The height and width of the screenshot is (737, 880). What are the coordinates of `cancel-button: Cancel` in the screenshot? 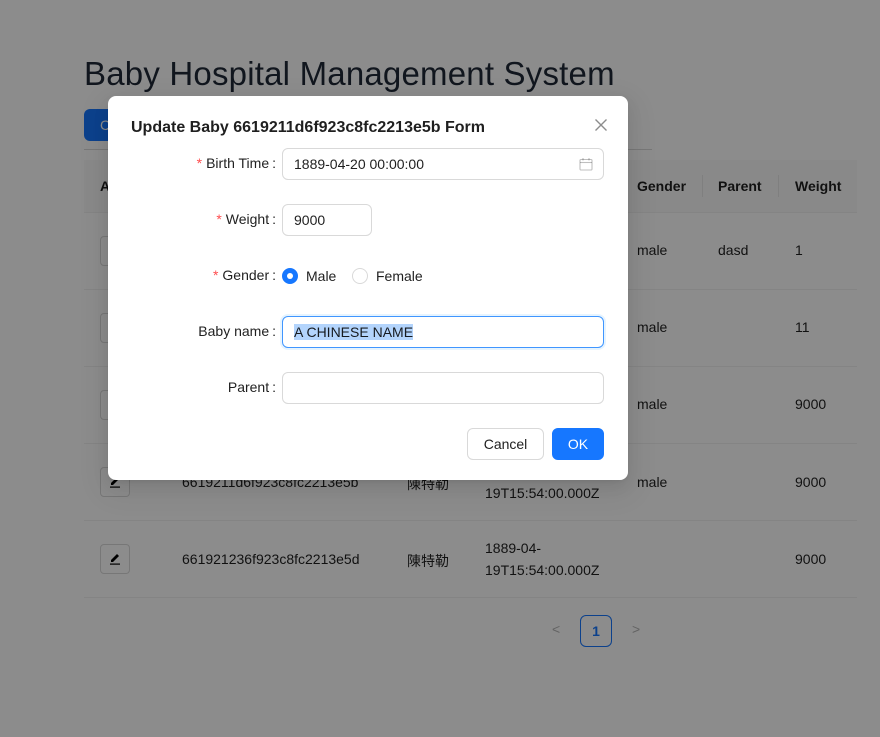 It's located at (505, 444).